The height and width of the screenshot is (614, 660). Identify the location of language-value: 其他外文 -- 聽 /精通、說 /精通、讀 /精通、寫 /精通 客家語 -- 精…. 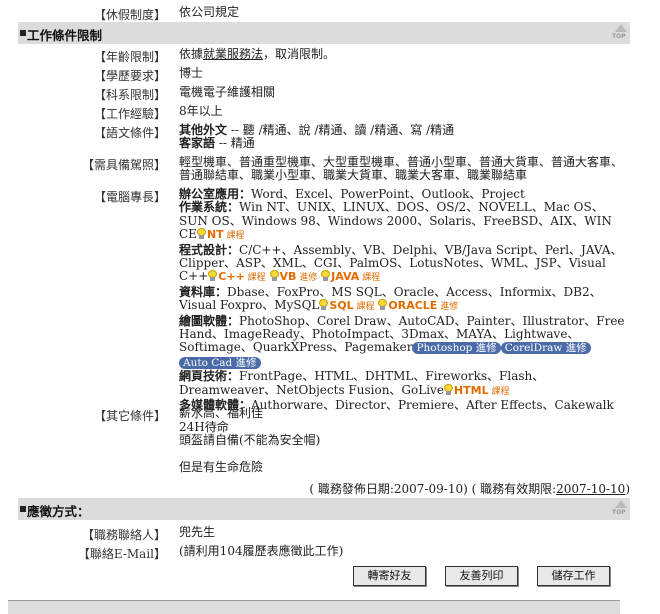
(317, 136).